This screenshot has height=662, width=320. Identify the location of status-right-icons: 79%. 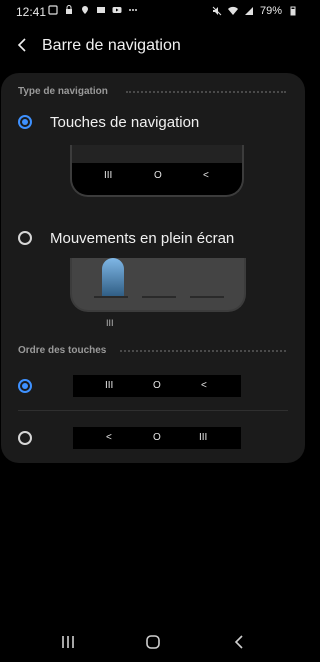
(255, 11).